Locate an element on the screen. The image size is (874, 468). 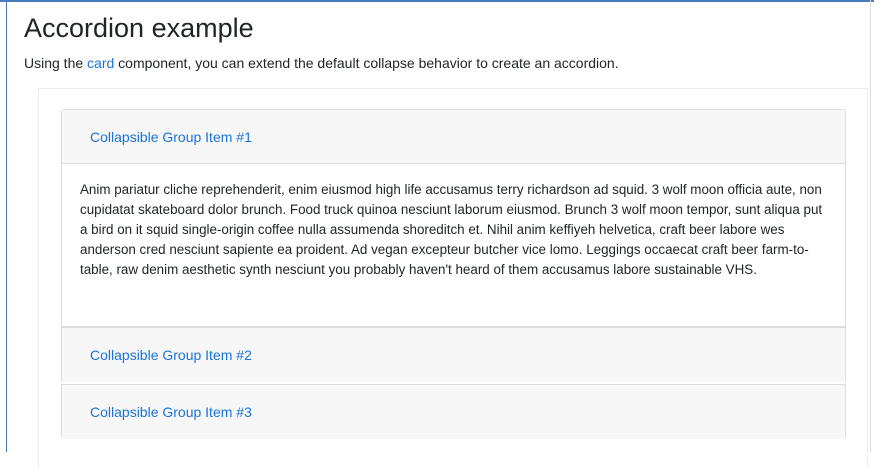
accordion-item-2: Collapsible Group Item #2 is located at coordinates (453, 354).